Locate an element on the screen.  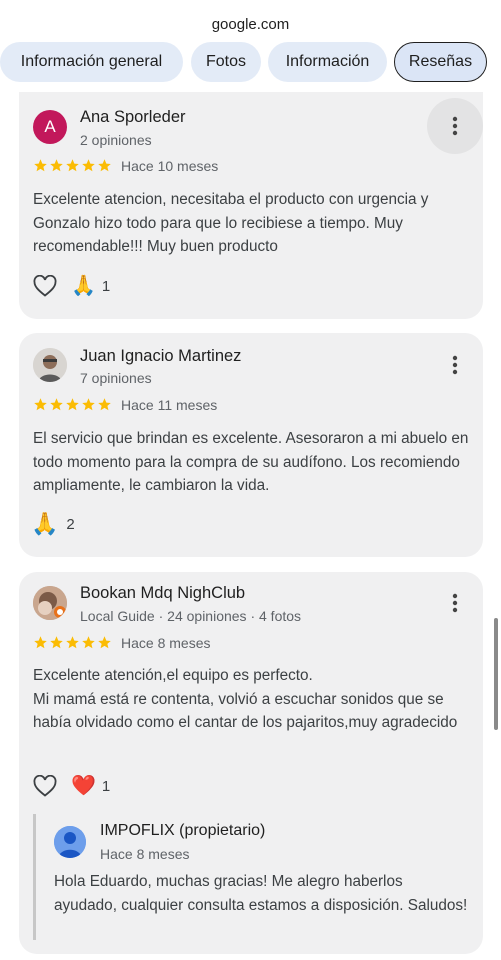
owner-name: IMPOFLIX (propietario) is located at coordinates (183, 830).